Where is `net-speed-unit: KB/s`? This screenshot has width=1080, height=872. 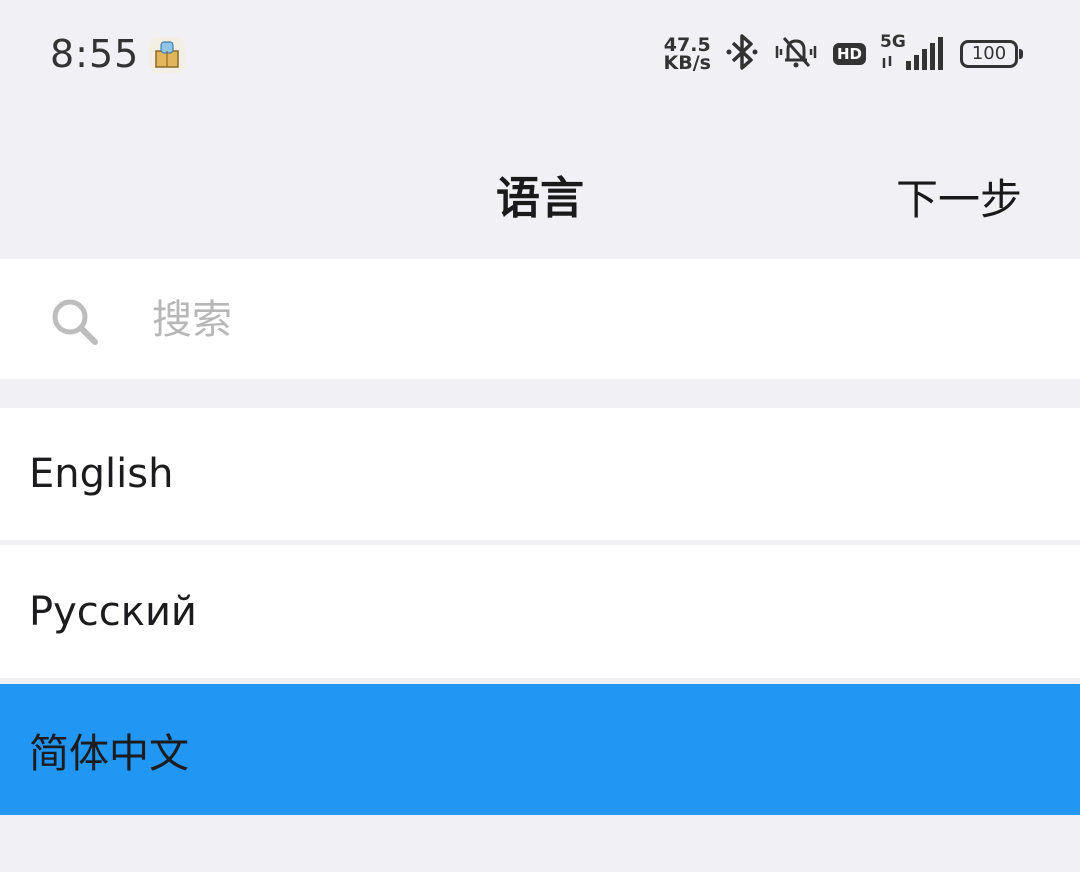
net-speed-unit: KB/s is located at coordinates (687, 63).